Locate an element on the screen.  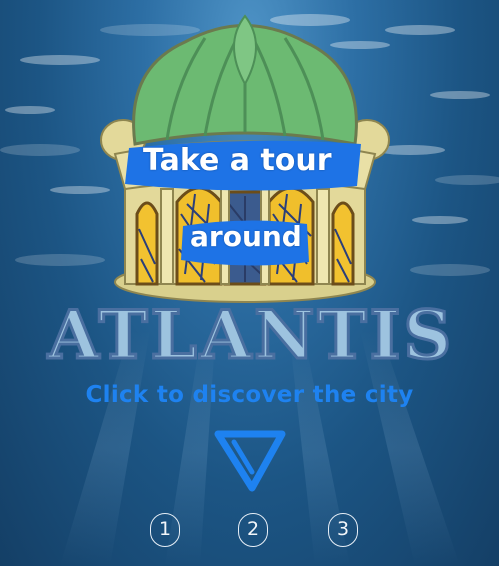
atlantis-title-text: ATLANTIS is located at coordinates (250, 335).